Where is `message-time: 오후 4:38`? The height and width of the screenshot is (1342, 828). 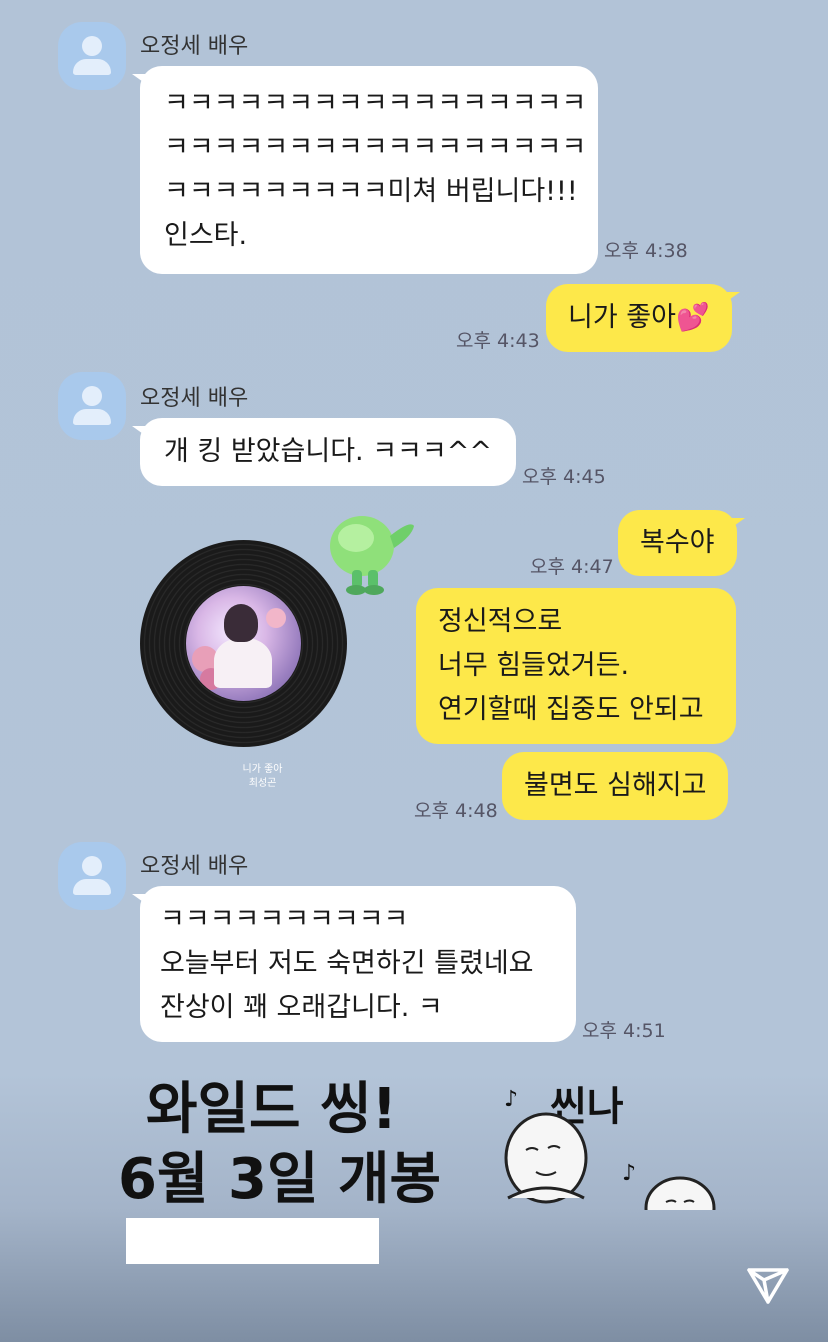
message-time: 오후 4:38 is located at coordinates (646, 251).